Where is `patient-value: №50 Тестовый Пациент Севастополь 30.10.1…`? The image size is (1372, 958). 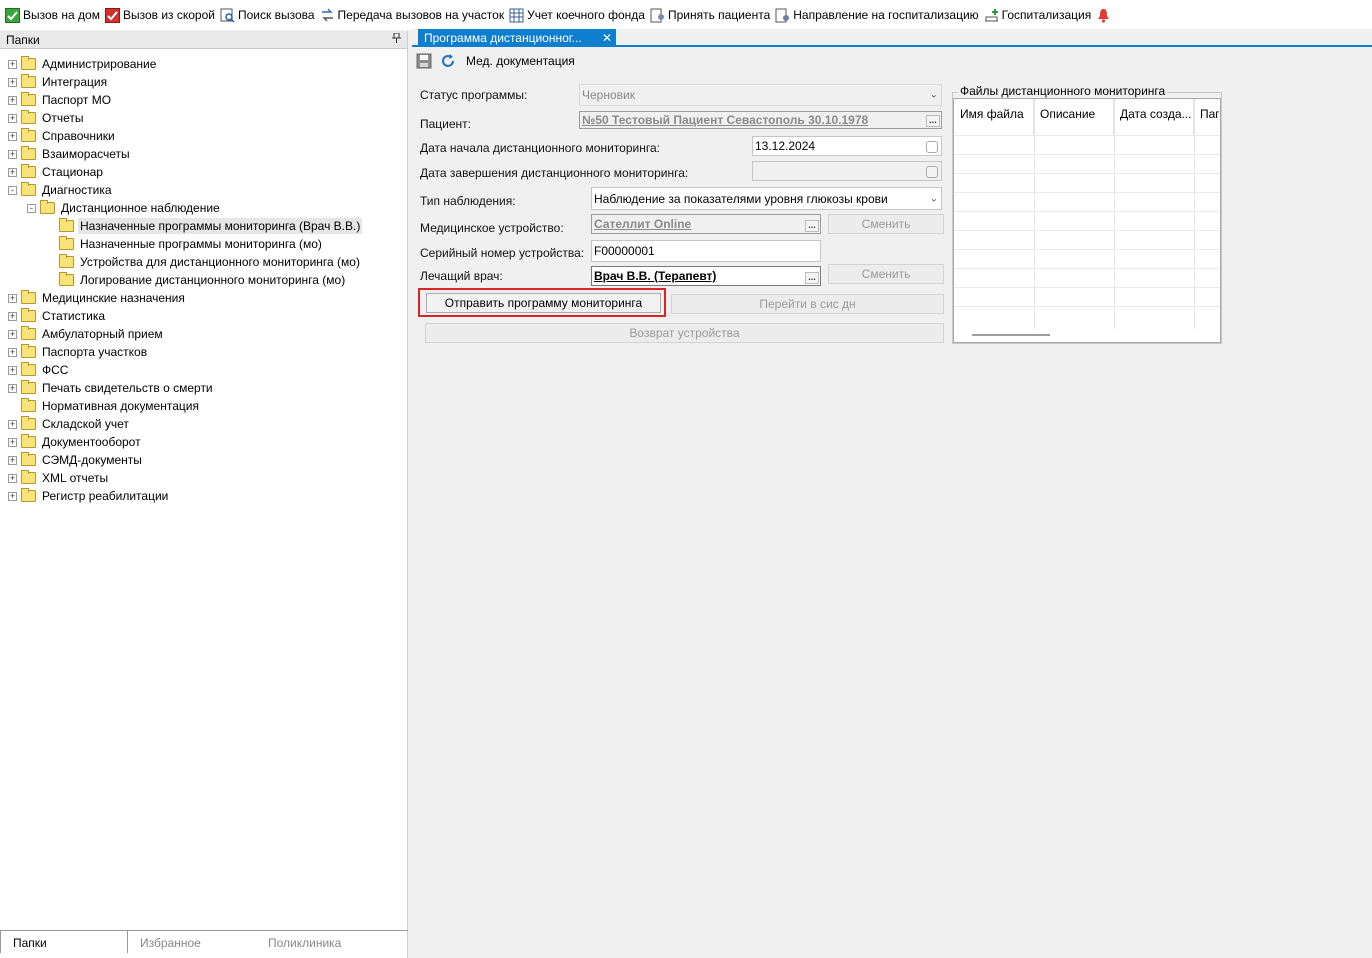
patient-value: №50 Тестовый Пациент Севастополь 30.10.1… is located at coordinates (725, 120).